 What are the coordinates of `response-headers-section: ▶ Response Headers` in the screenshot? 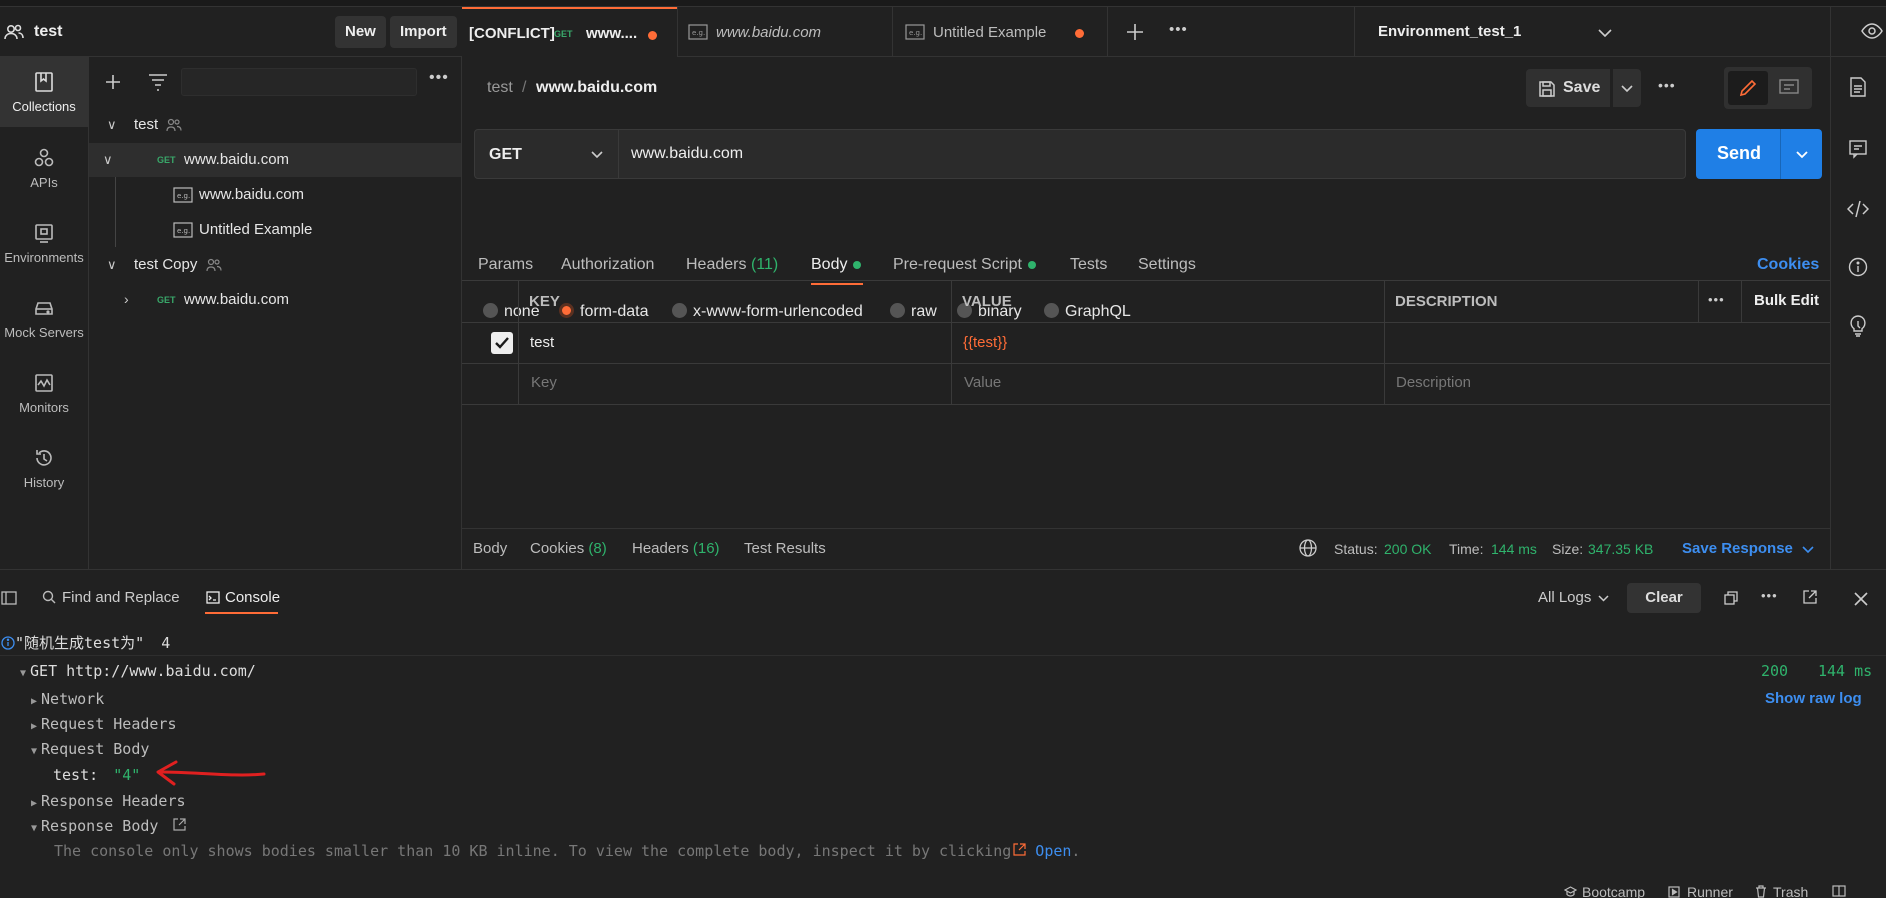 It's located at (108, 801).